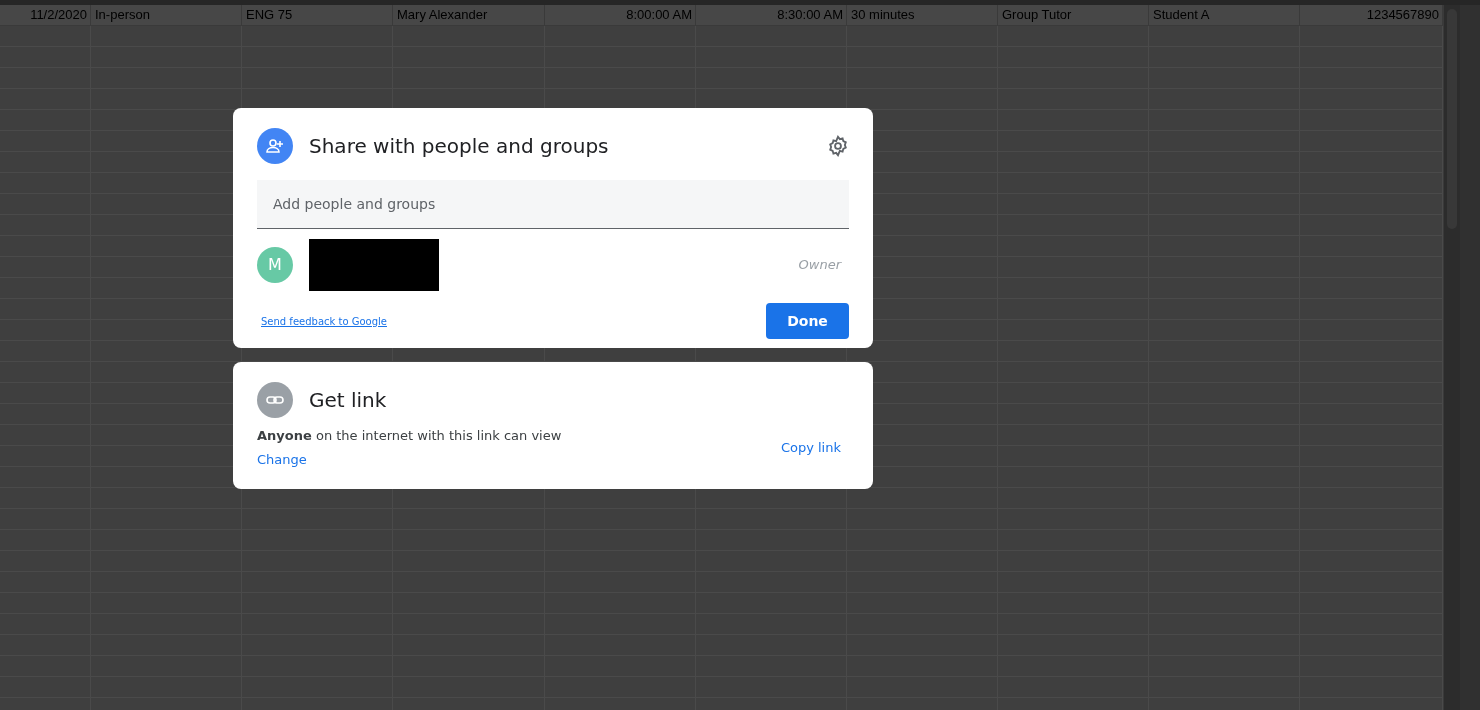  What do you see at coordinates (409, 436) in the screenshot?
I see `access-description: Anyone on the internet with this link can view` at bounding box center [409, 436].